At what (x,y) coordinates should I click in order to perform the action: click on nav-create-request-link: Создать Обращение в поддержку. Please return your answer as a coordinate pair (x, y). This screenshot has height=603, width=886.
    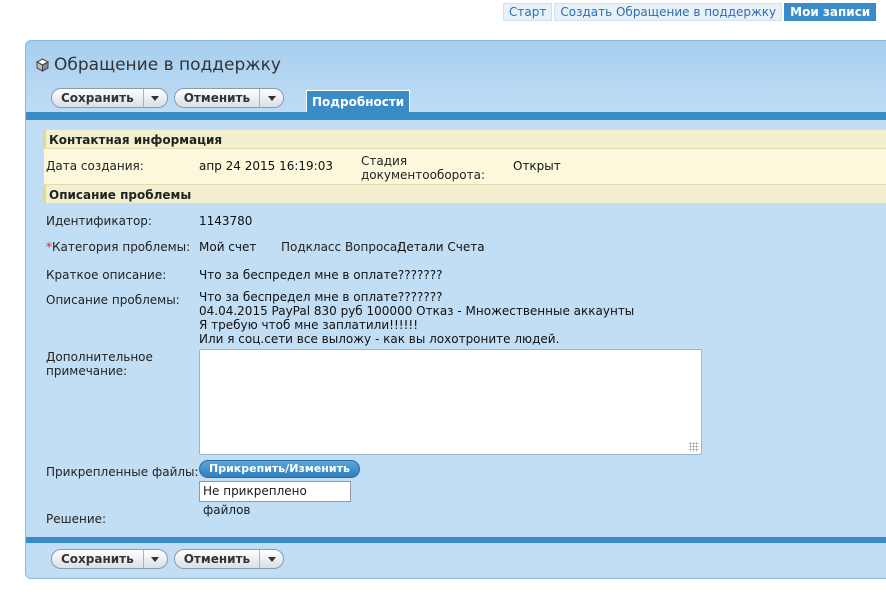
    Looking at the image, I should click on (668, 12).